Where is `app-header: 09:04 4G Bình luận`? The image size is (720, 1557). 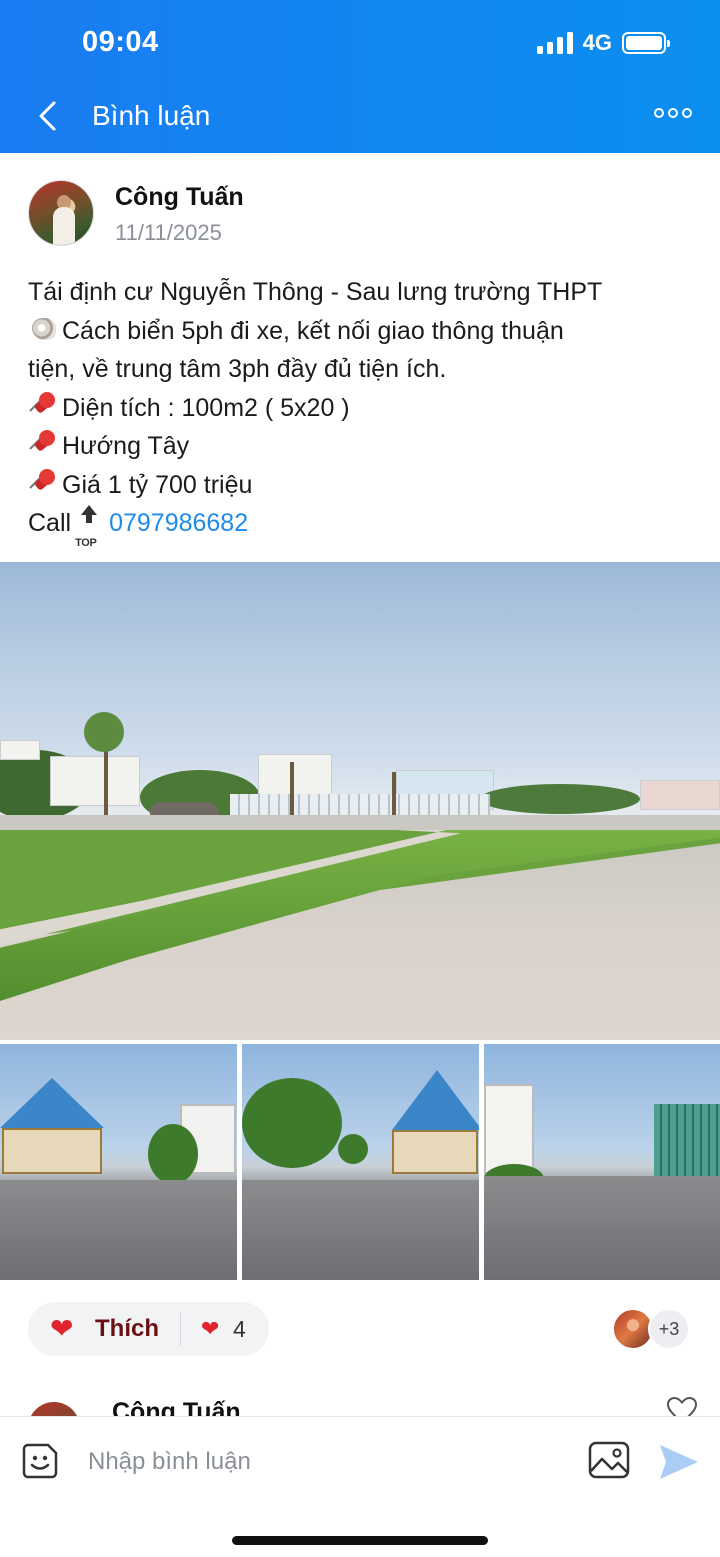 app-header: 09:04 4G Bình luận is located at coordinates (360, 76).